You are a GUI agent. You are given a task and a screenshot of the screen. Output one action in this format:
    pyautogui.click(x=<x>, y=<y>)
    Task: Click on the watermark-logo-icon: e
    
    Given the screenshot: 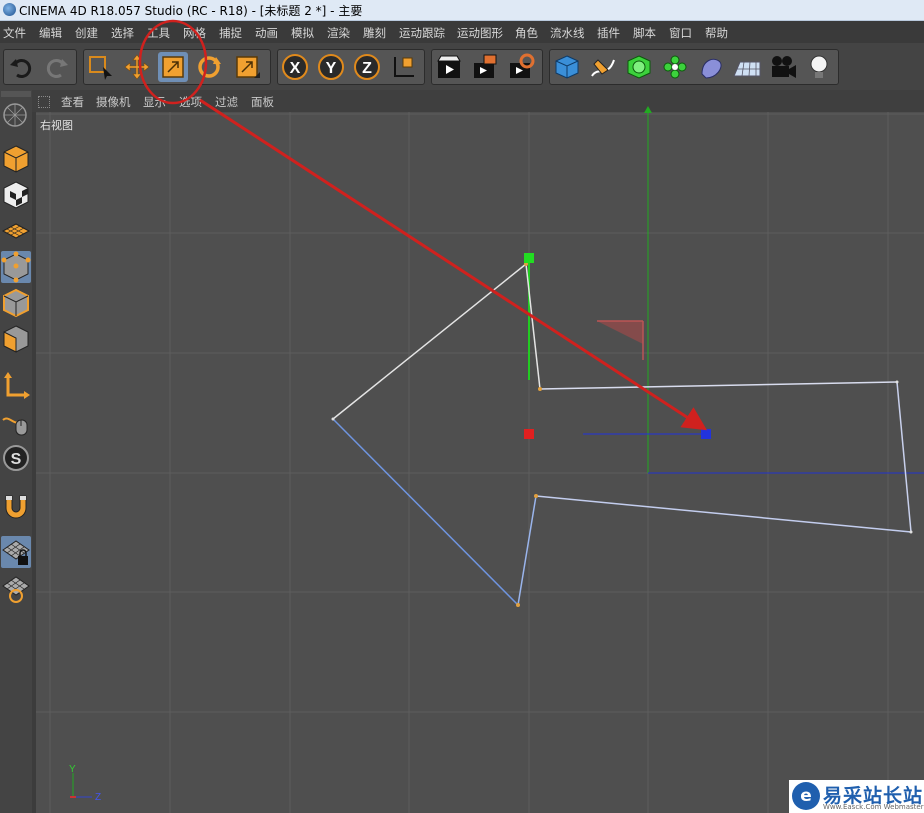 What is the action you would take?
    pyautogui.click(x=806, y=796)
    